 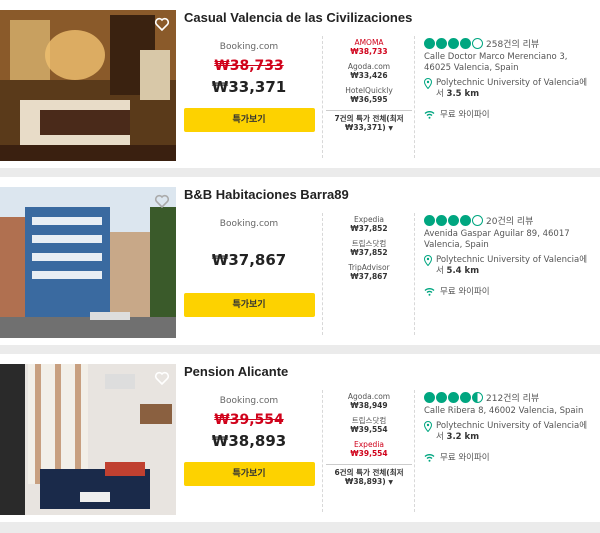 I want to click on distance: 3.2 km, so click(x=463, y=437).